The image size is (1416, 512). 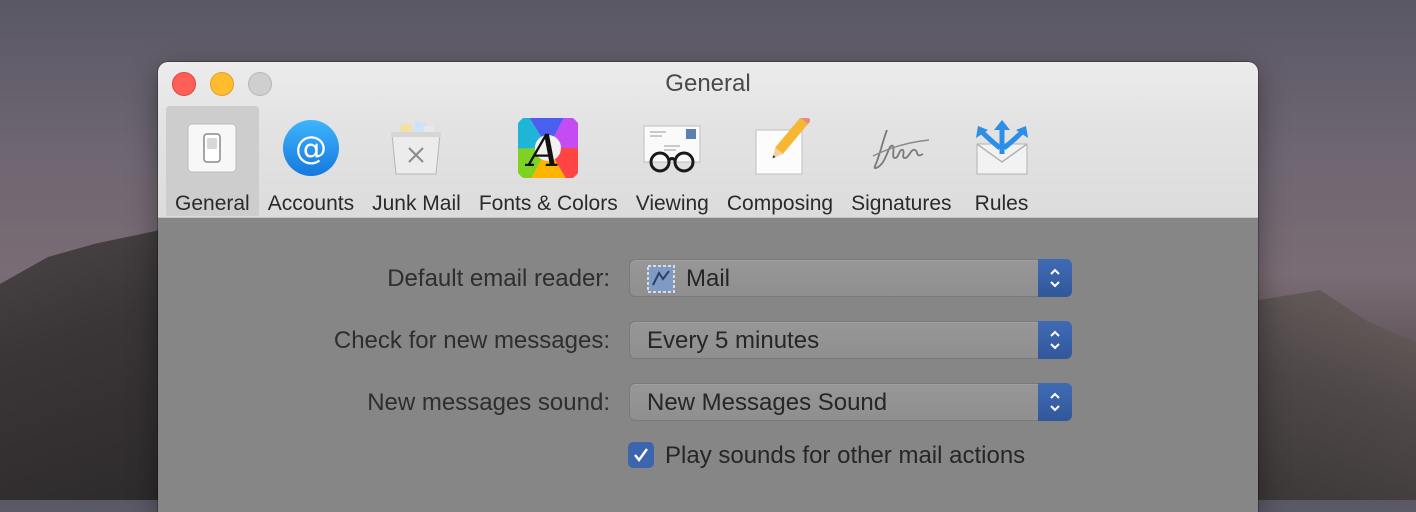 I want to click on tab-rules-label: Rules, so click(x=1001, y=203).